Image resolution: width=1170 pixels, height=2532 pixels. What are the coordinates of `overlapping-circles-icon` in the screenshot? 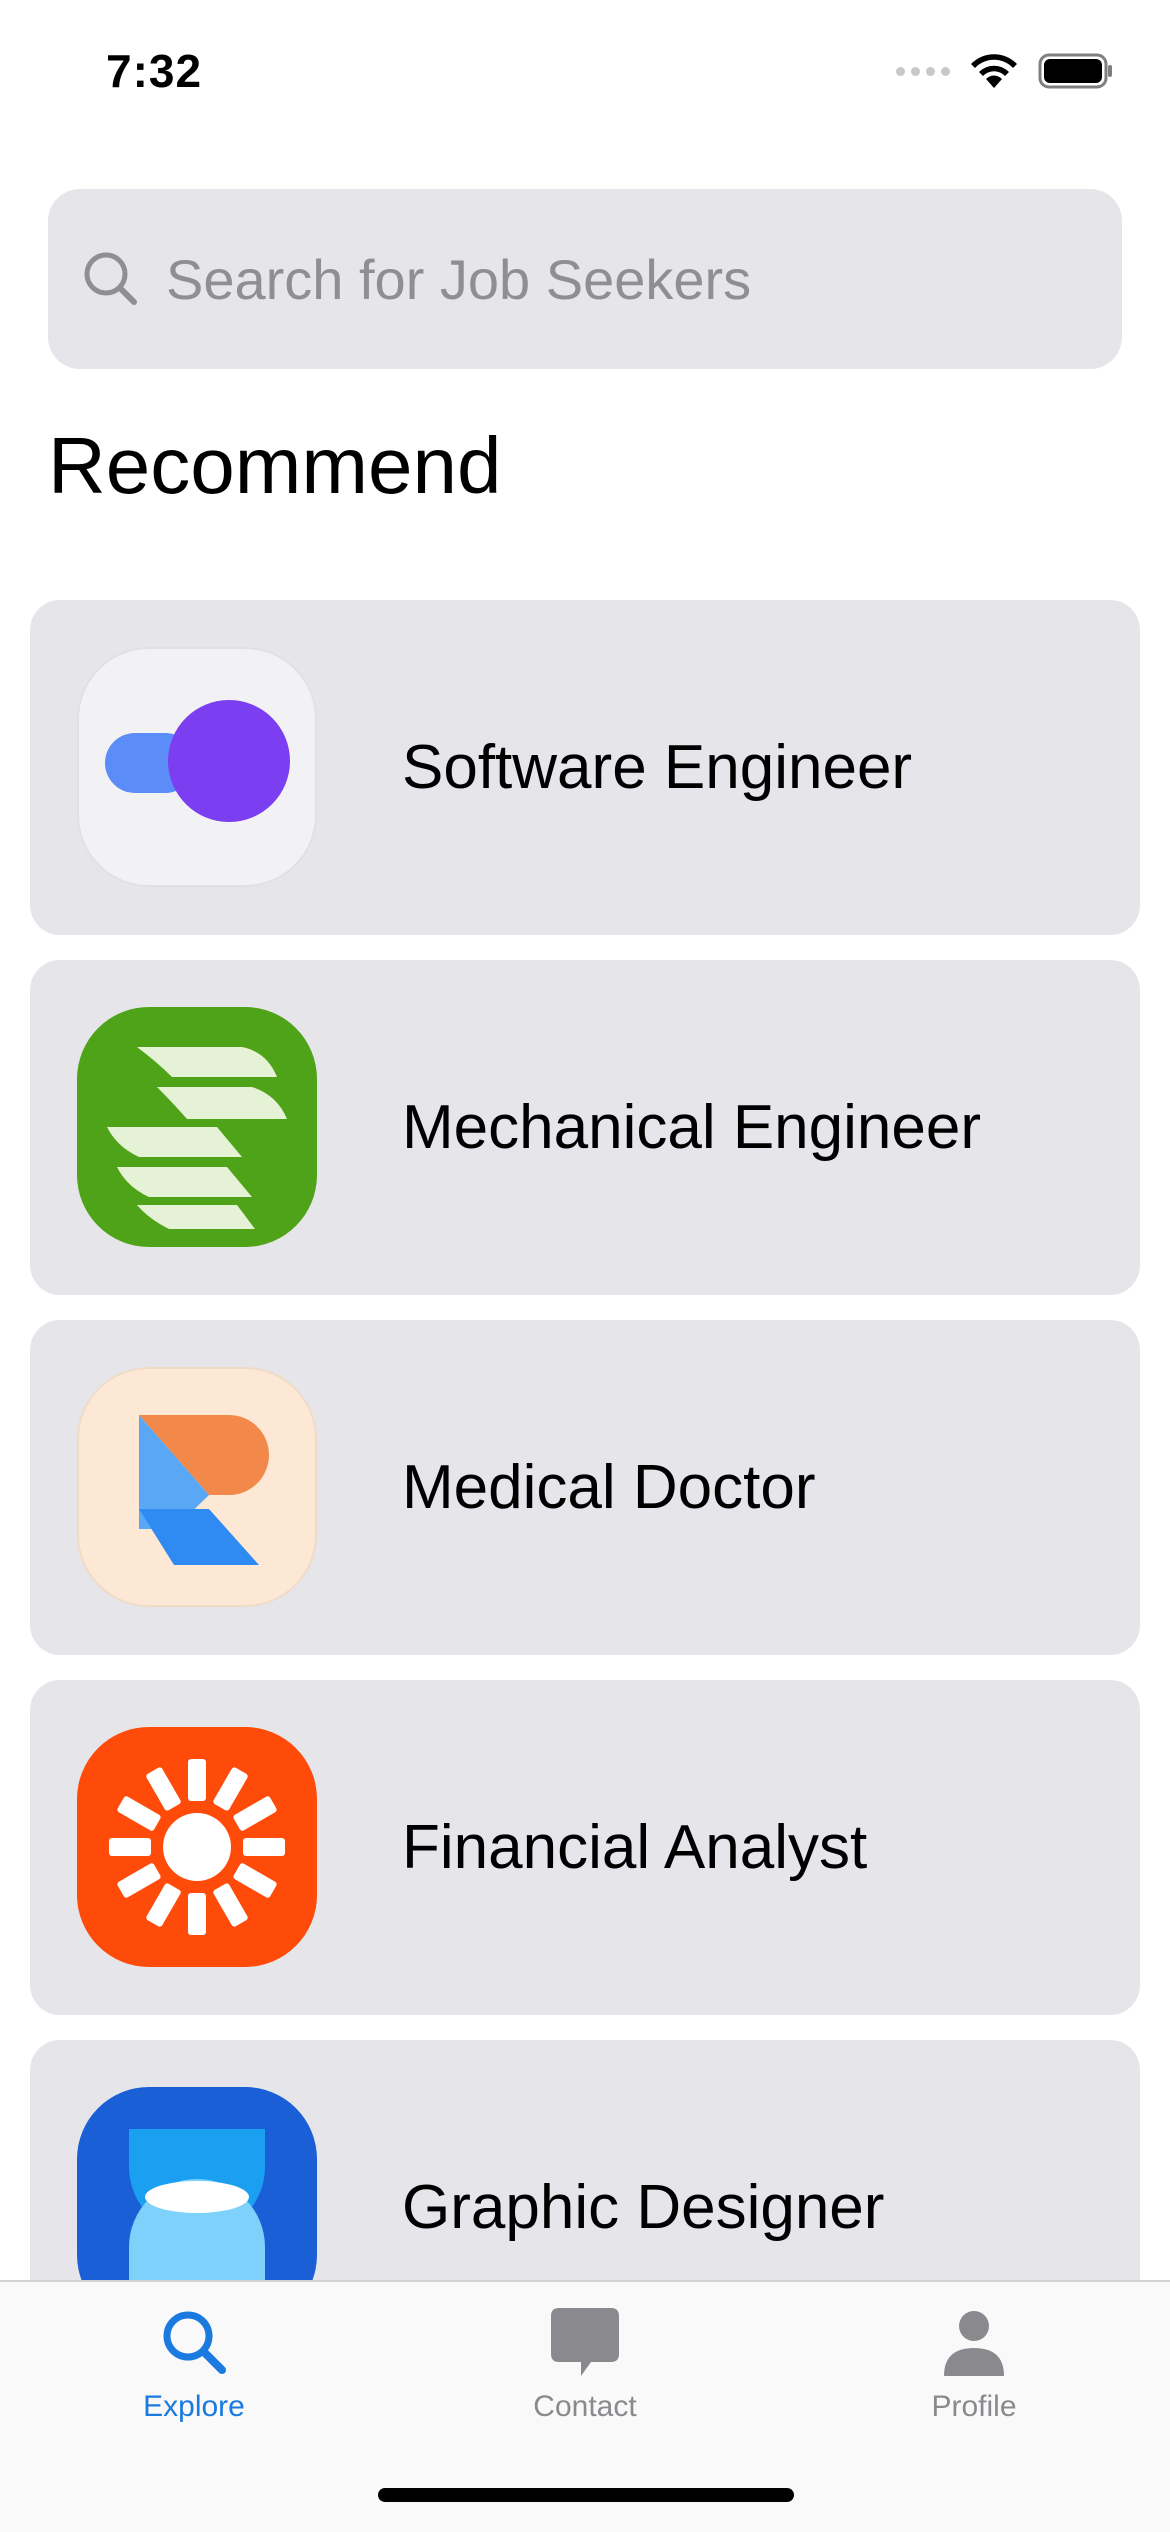 It's located at (197, 767).